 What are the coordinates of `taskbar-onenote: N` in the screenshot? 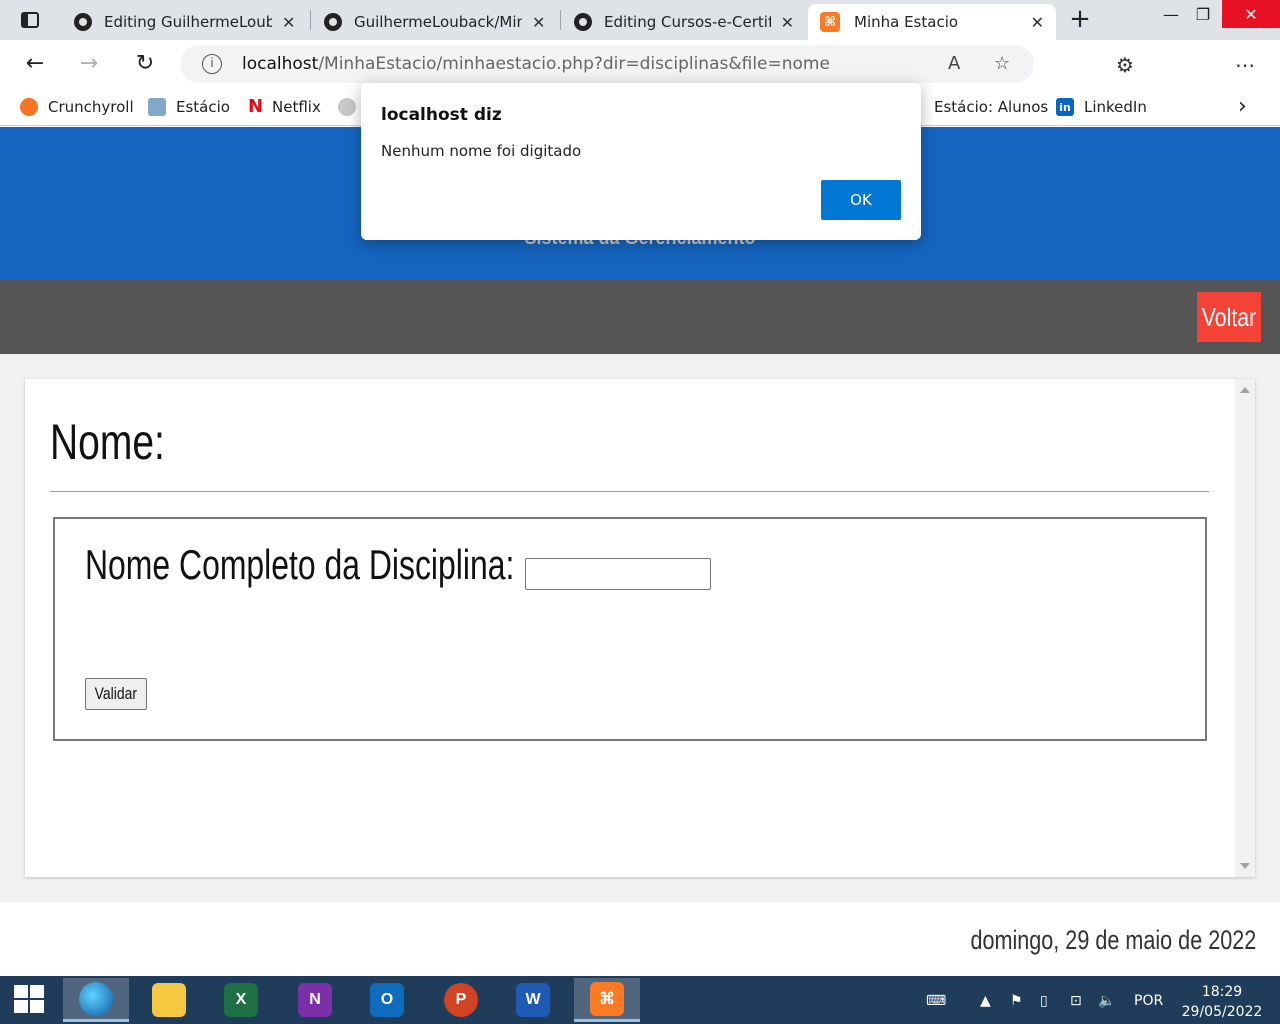 It's located at (315, 1000).